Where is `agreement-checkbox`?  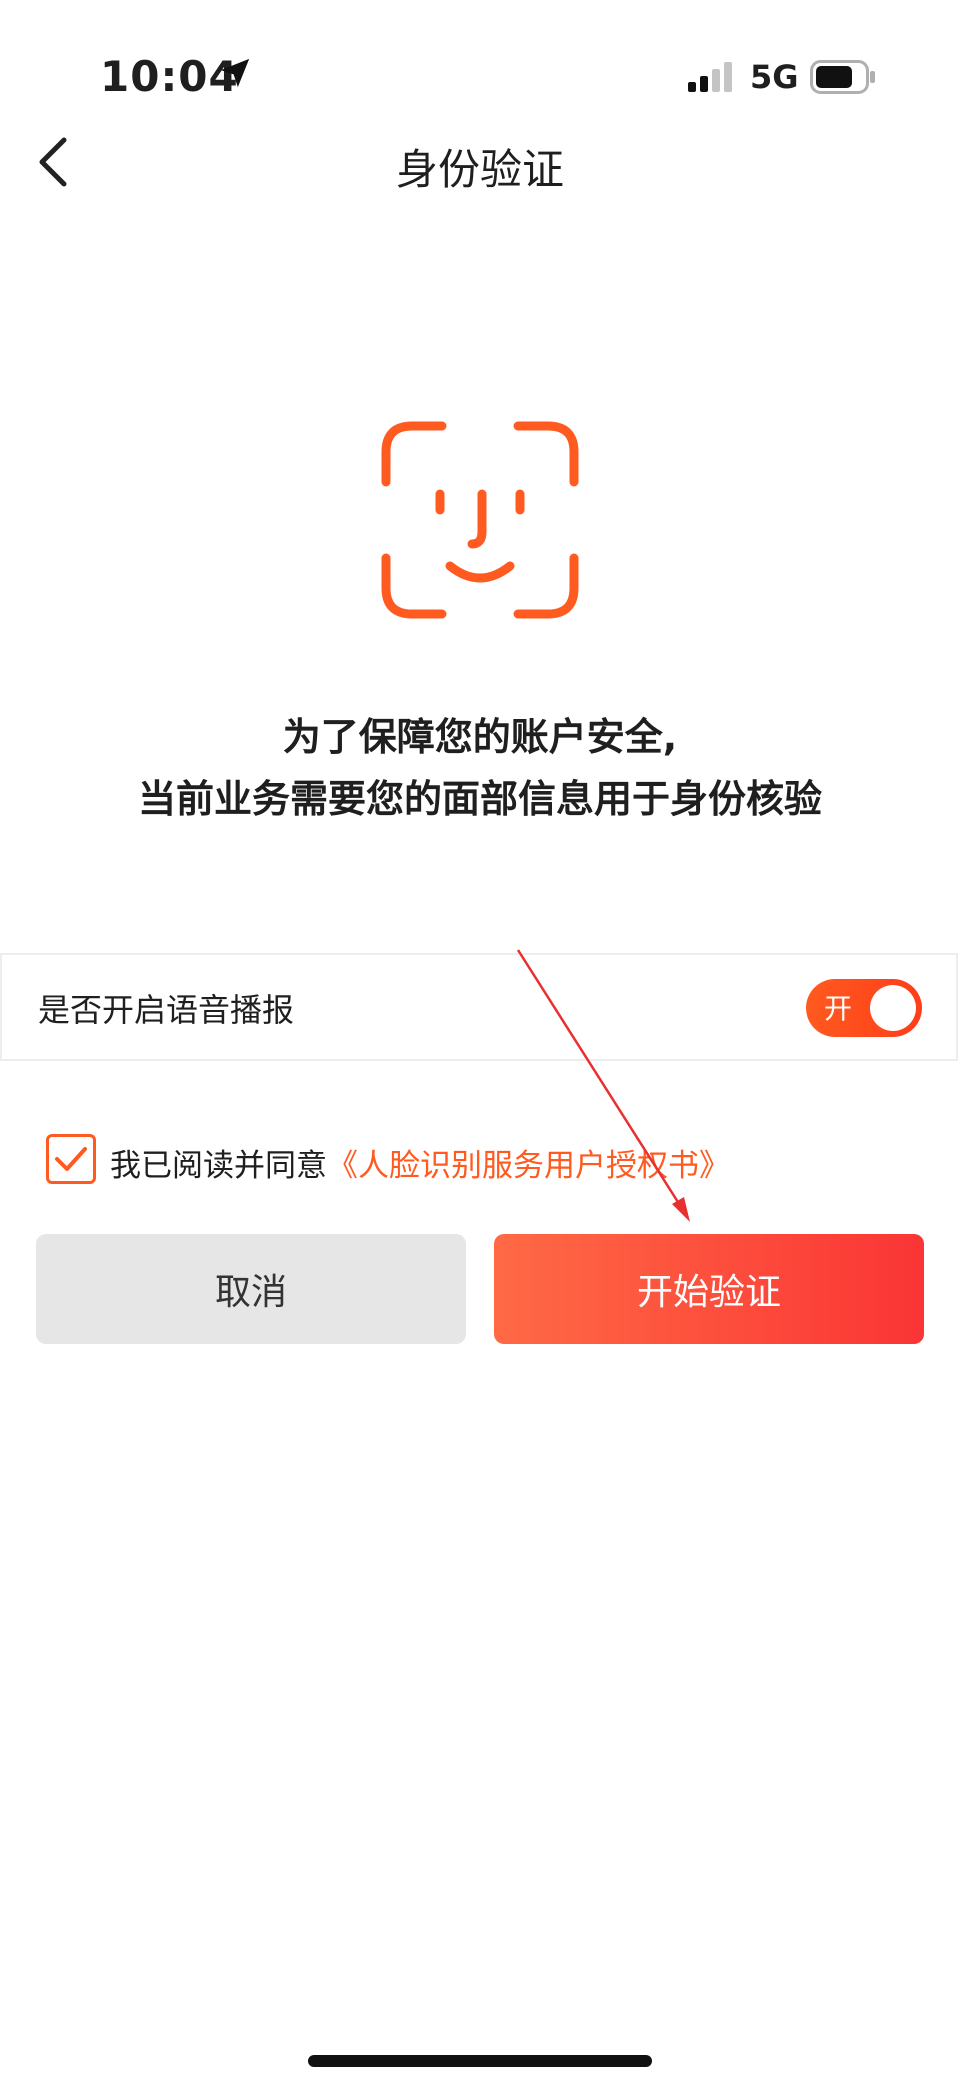
agreement-checkbox is located at coordinates (71, 1159).